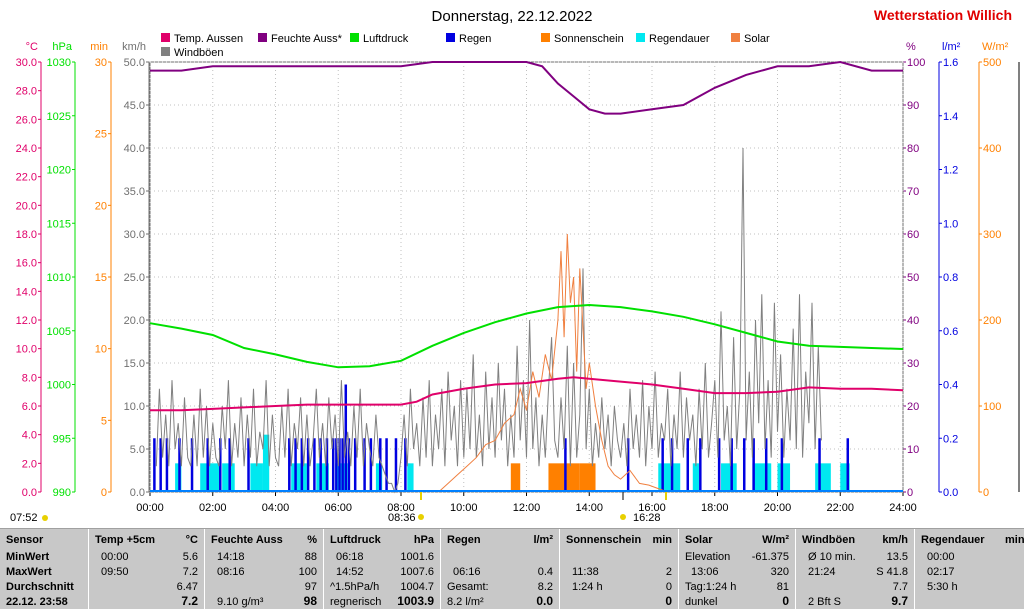  What do you see at coordinates (101, 350) in the screenshot?
I see `axis-minutes-tick-label: 10` at bounding box center [101, 350].